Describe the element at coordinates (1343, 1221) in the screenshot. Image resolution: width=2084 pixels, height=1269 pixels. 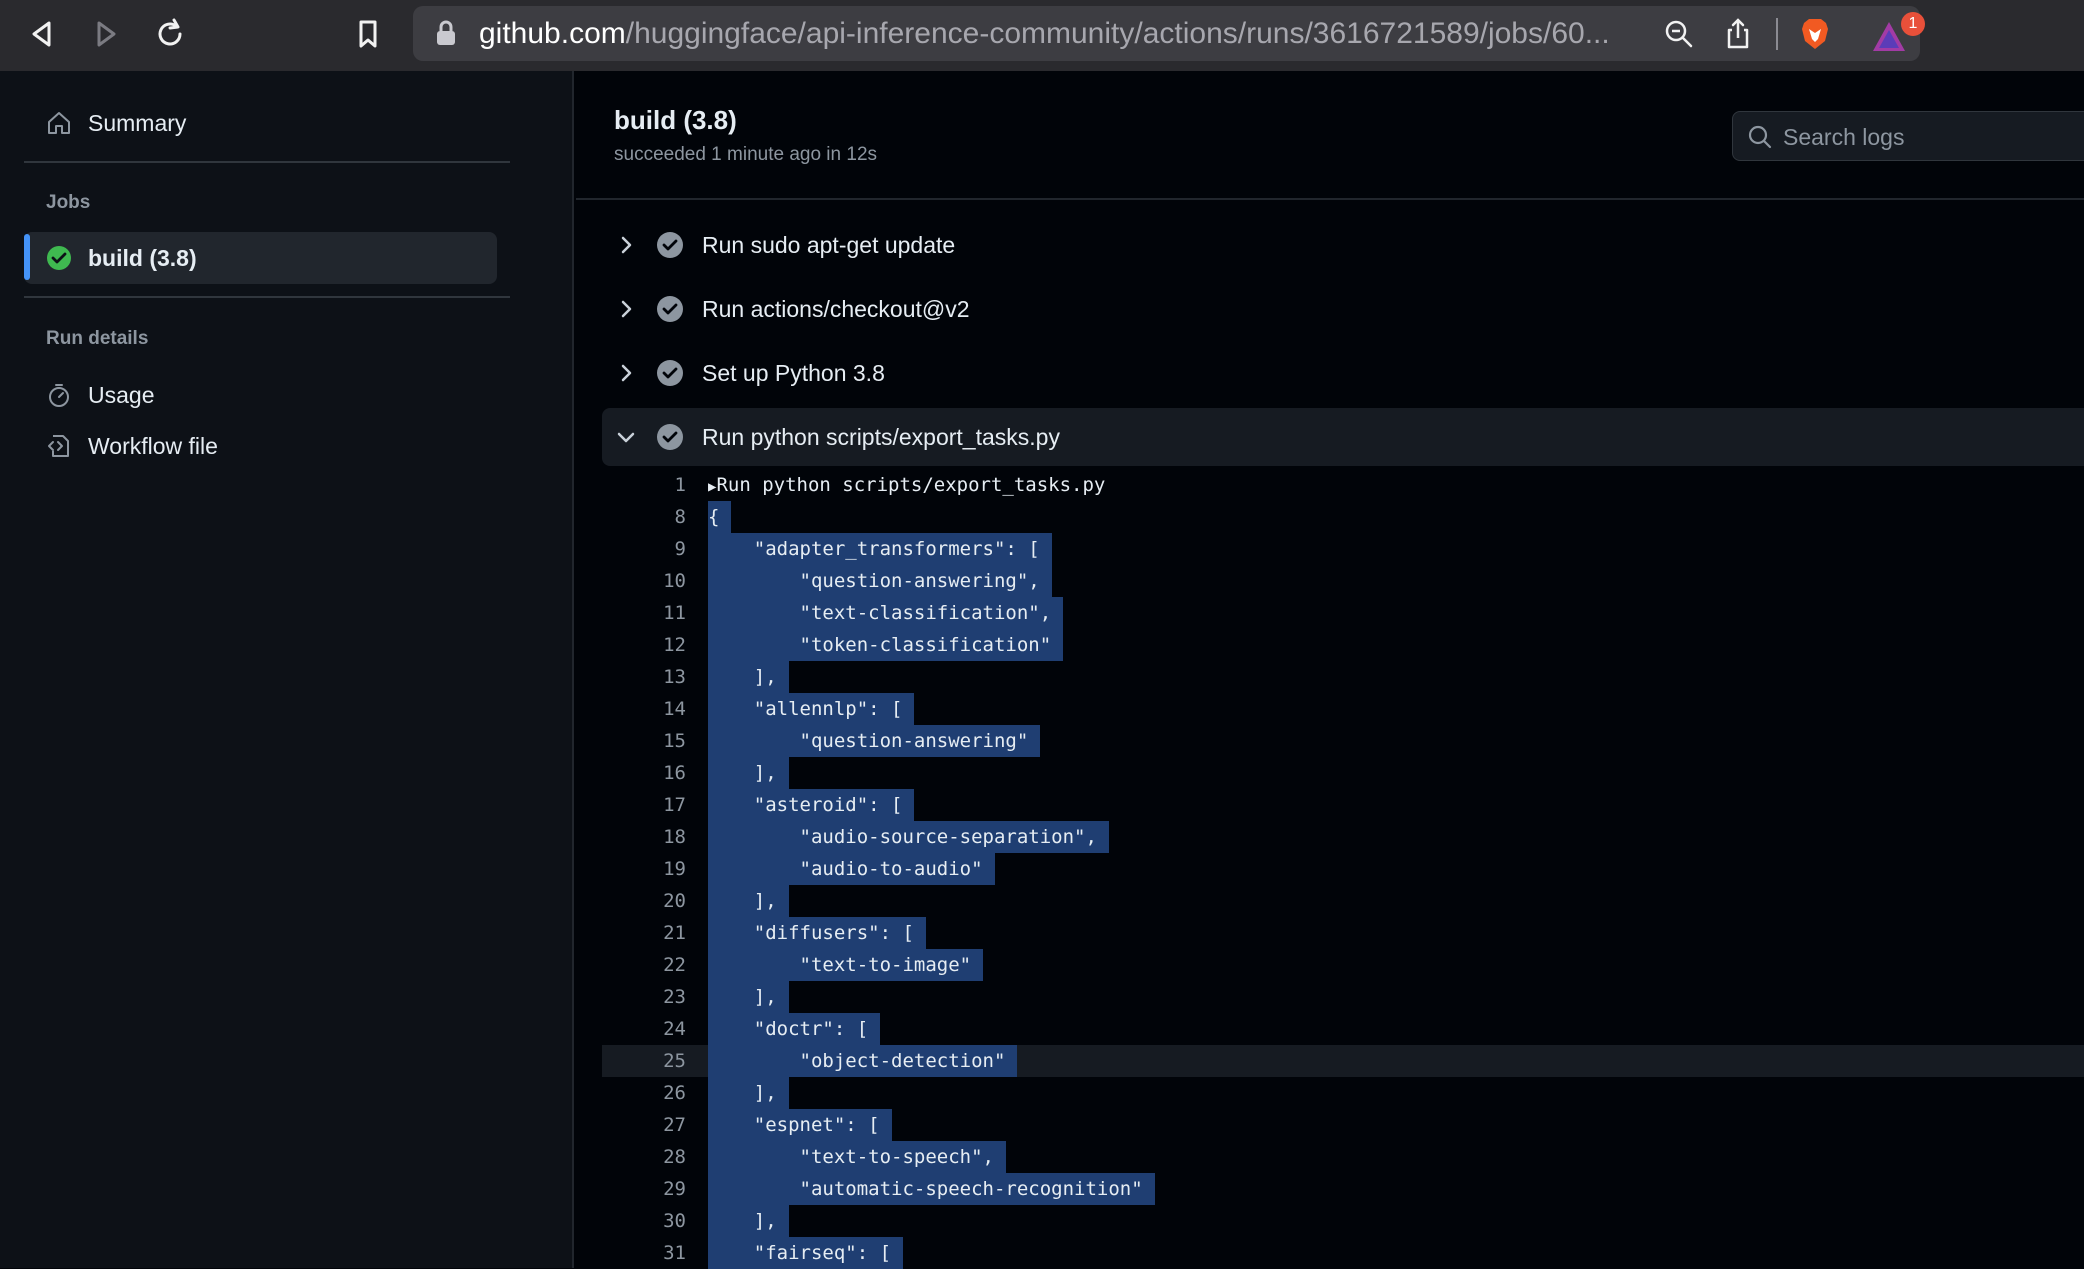
I see `log-line: 30 ],` at that location.